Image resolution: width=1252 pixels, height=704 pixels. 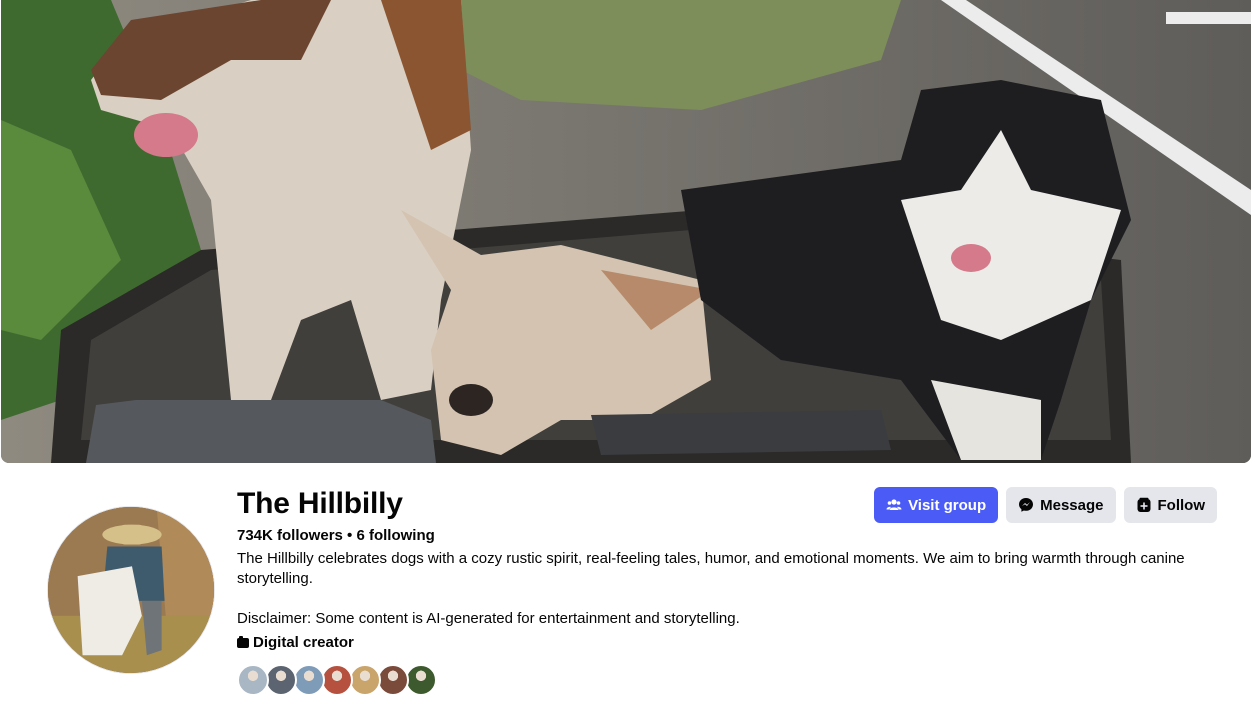 I want to click on follower-stats: 734K followers • 6 following, so click(x=717, y=536).